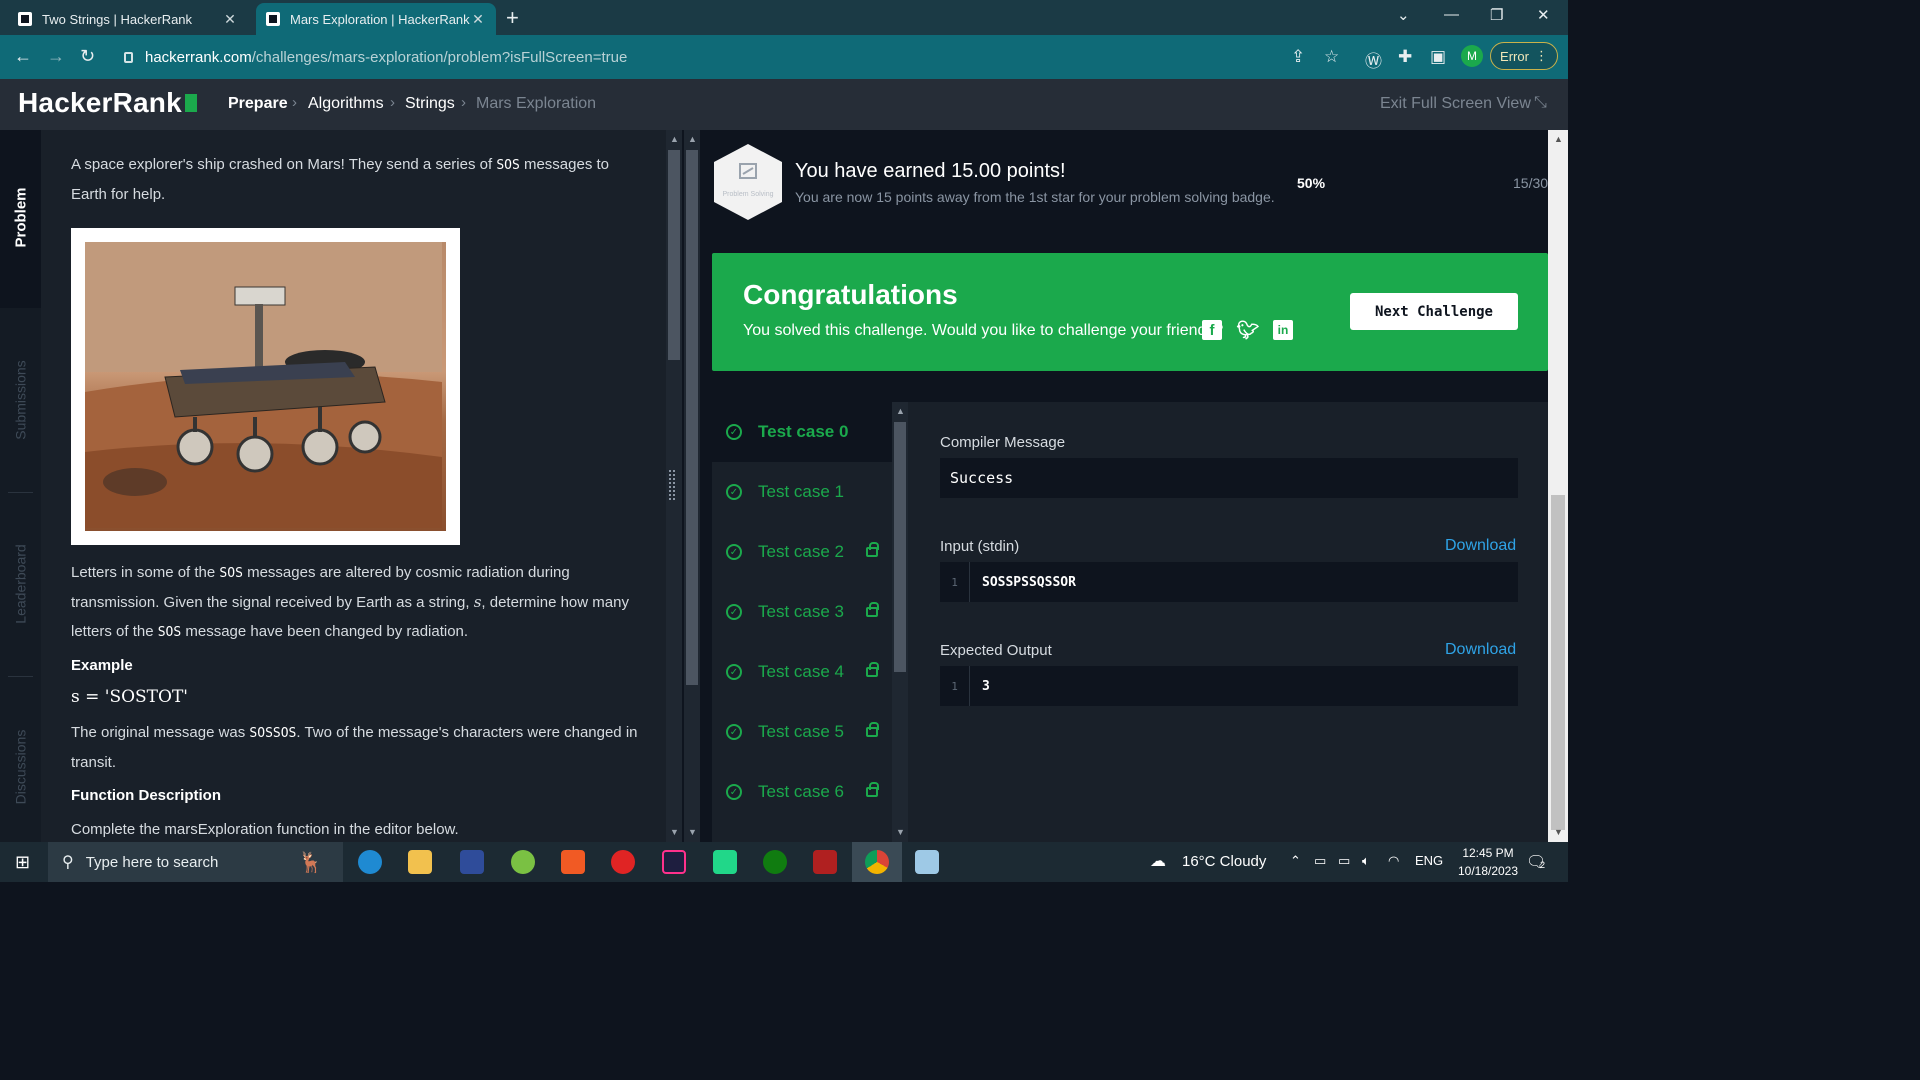 The width and height of the screenshot is (1920, 1080). What do you see at coordinates (725, 862) in the screenshot?
I see `pycharm-icon` at bounding box center [725, 862].